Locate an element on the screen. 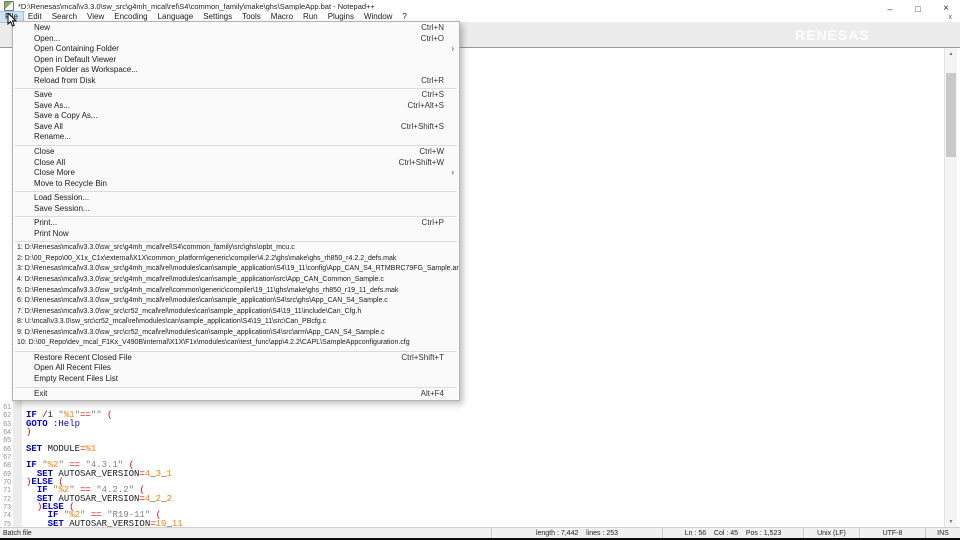 The height and width of the screenshot is (540, 960). status-length-lines: length : 7,442 lines : 253 is located at coordinates (576, 533).